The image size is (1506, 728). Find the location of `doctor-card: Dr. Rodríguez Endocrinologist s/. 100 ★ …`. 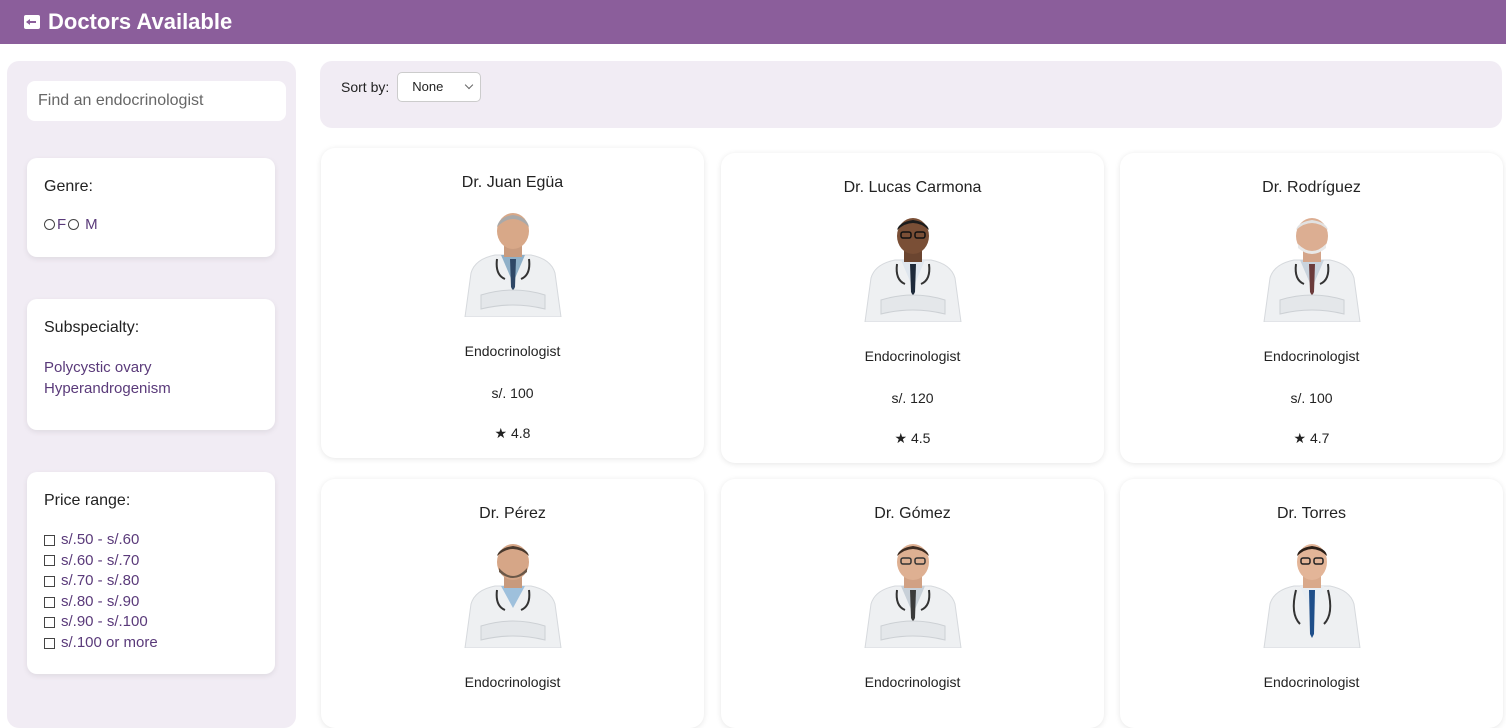

doctor-card: Dr. Rodríguez Endocrinologist s/. 100 ★ … is located at coordinates (1311, 308).